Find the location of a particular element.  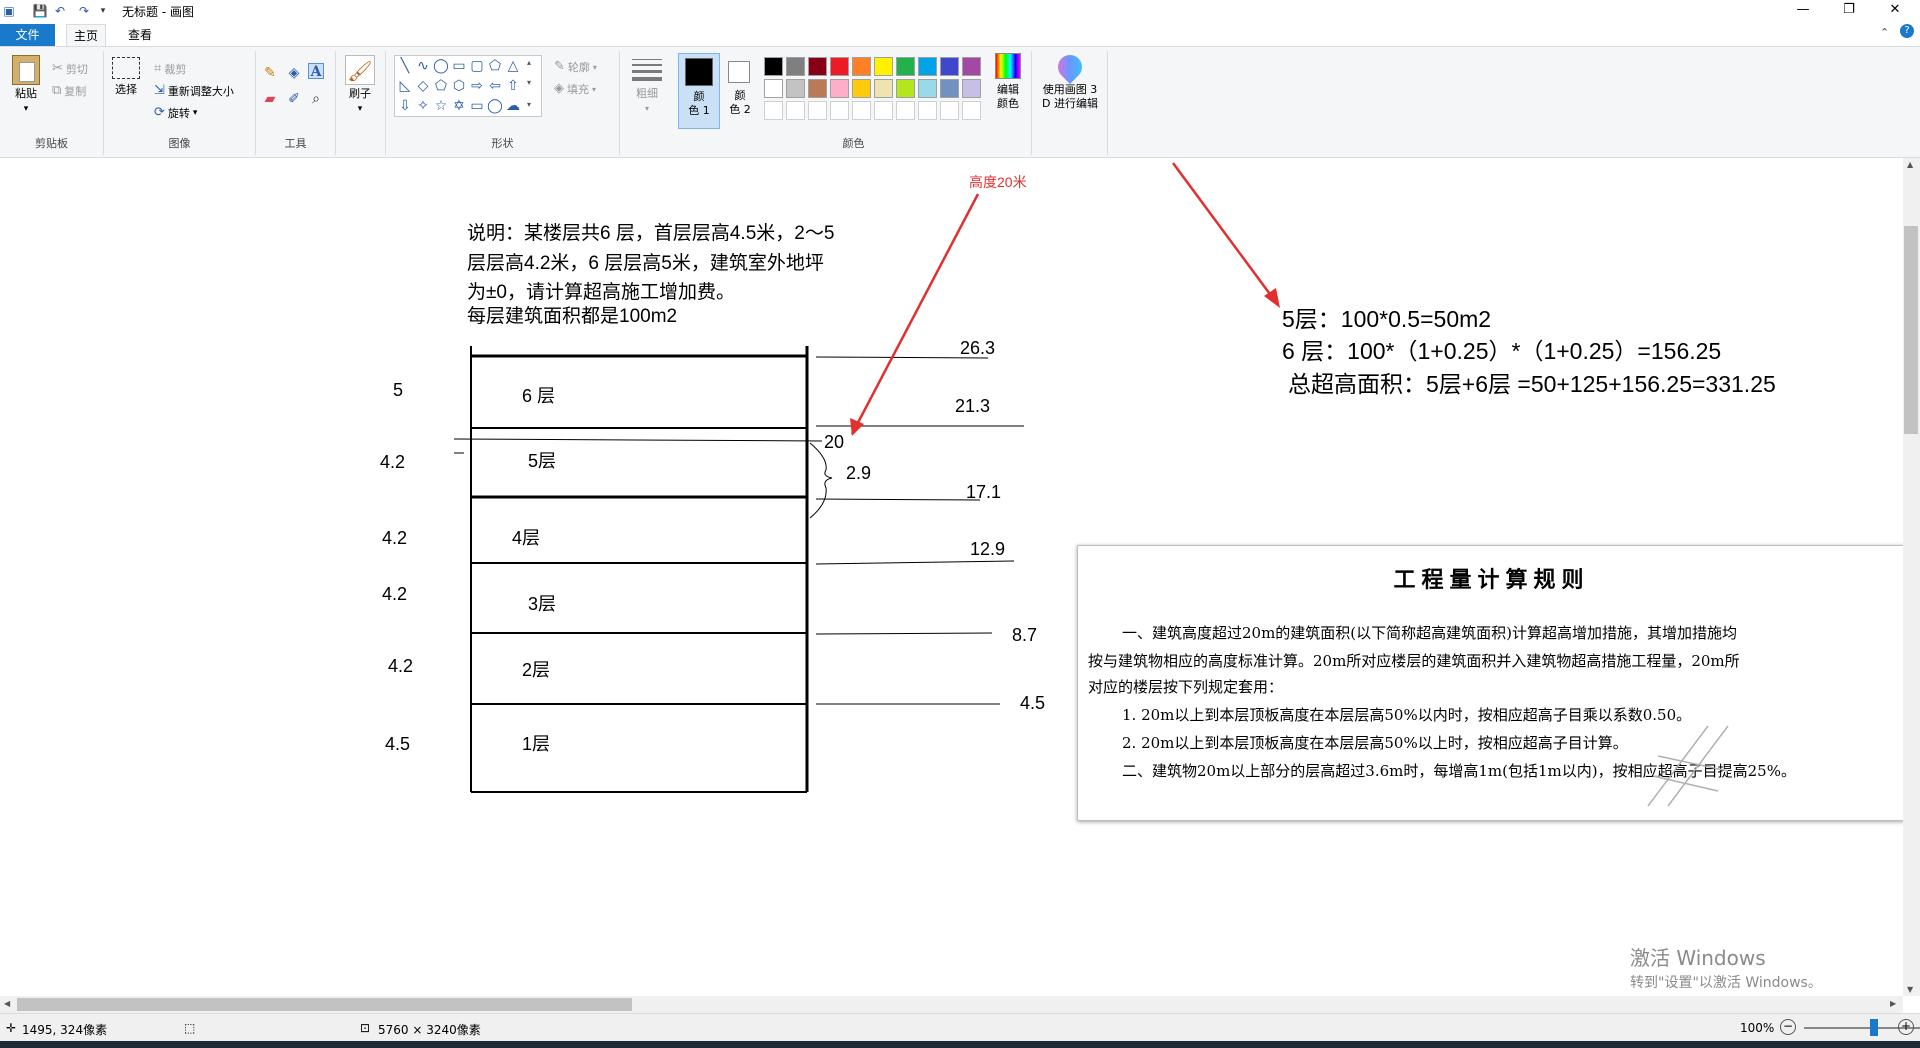

hexagon-shape-icon: ⬡ is located at coordinates (459, 86).